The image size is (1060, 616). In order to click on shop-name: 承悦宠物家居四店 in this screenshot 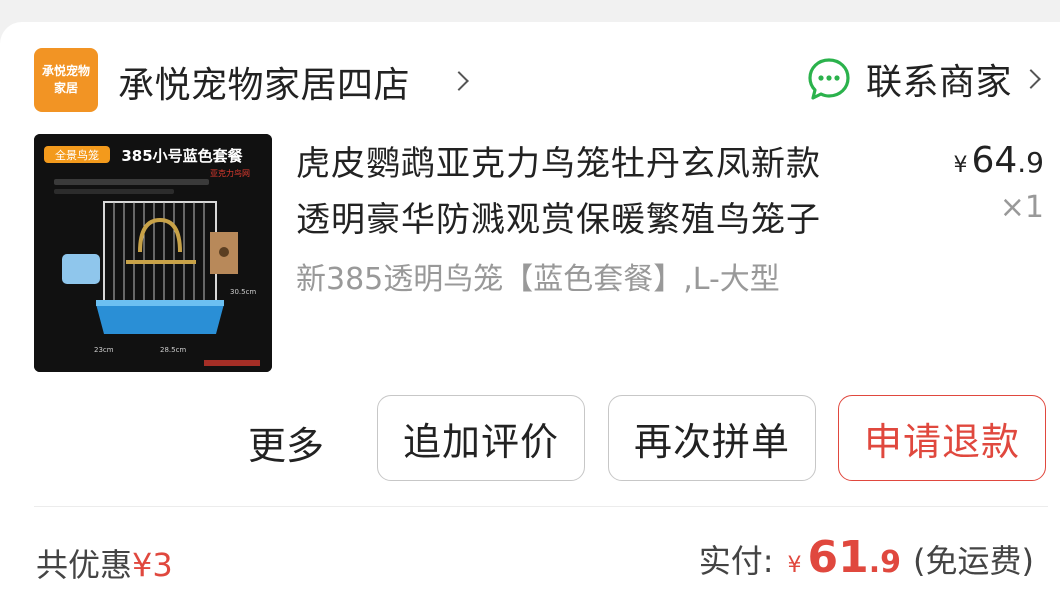, I will do `click(264, 82)`.